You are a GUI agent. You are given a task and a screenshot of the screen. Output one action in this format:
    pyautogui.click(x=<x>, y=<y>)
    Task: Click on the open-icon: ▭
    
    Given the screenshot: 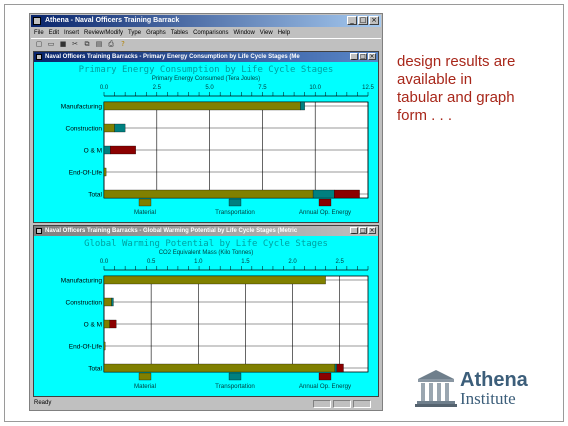 What is the action you would take?
    pyautogui.click(x=51, y=44)
    